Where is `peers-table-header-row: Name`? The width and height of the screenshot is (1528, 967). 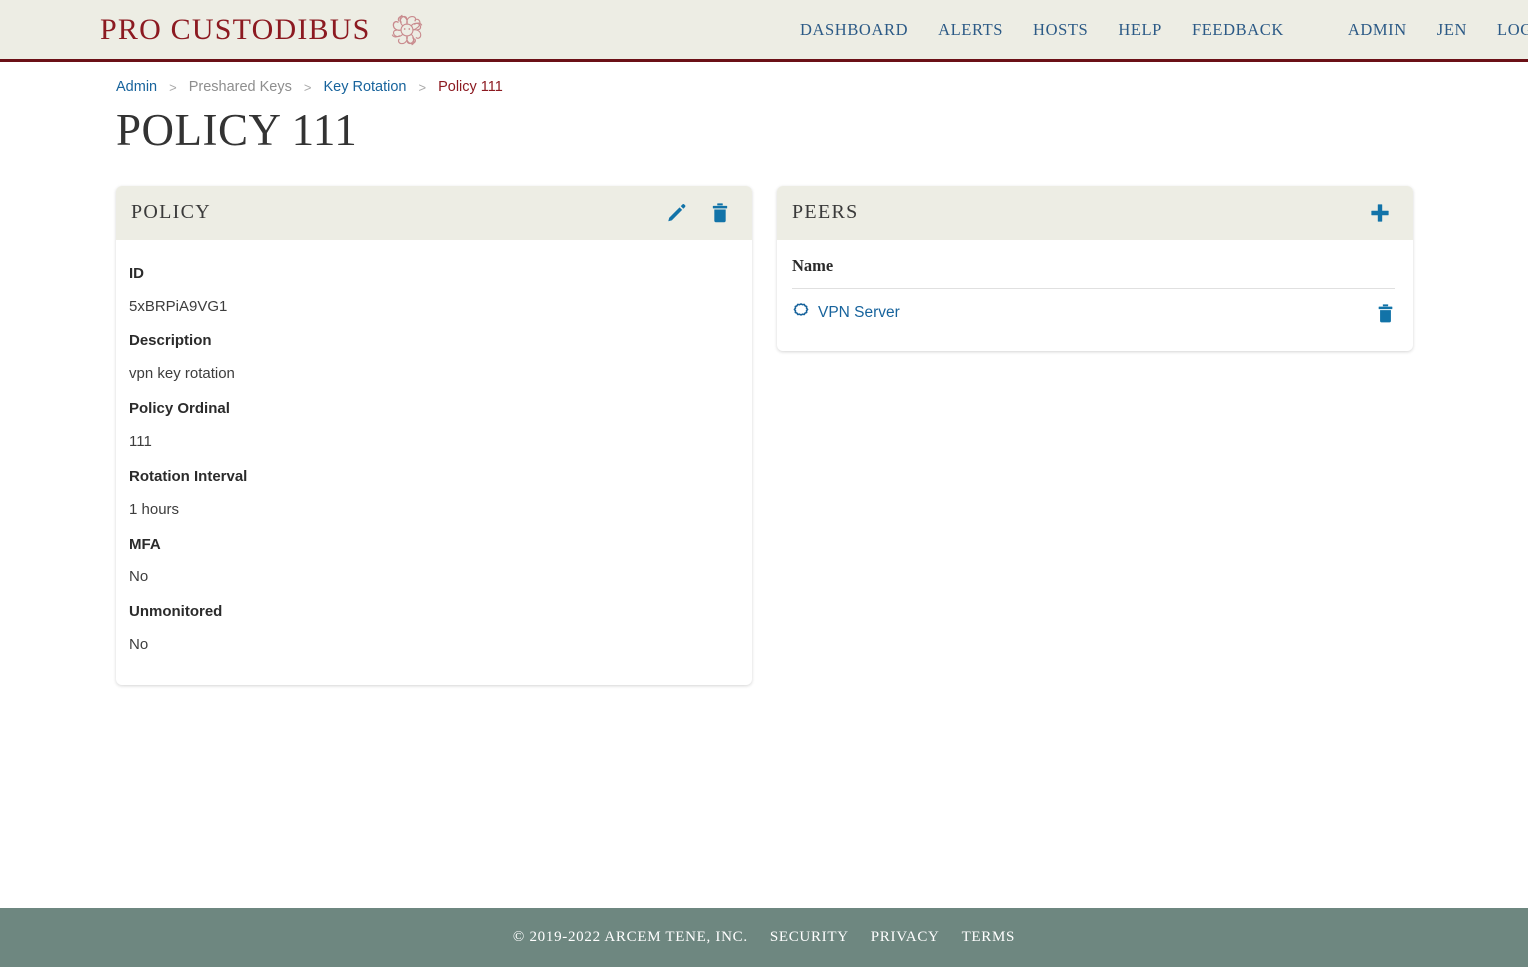
peers-table-header-row: Name is located at coordinates (1093, 270).